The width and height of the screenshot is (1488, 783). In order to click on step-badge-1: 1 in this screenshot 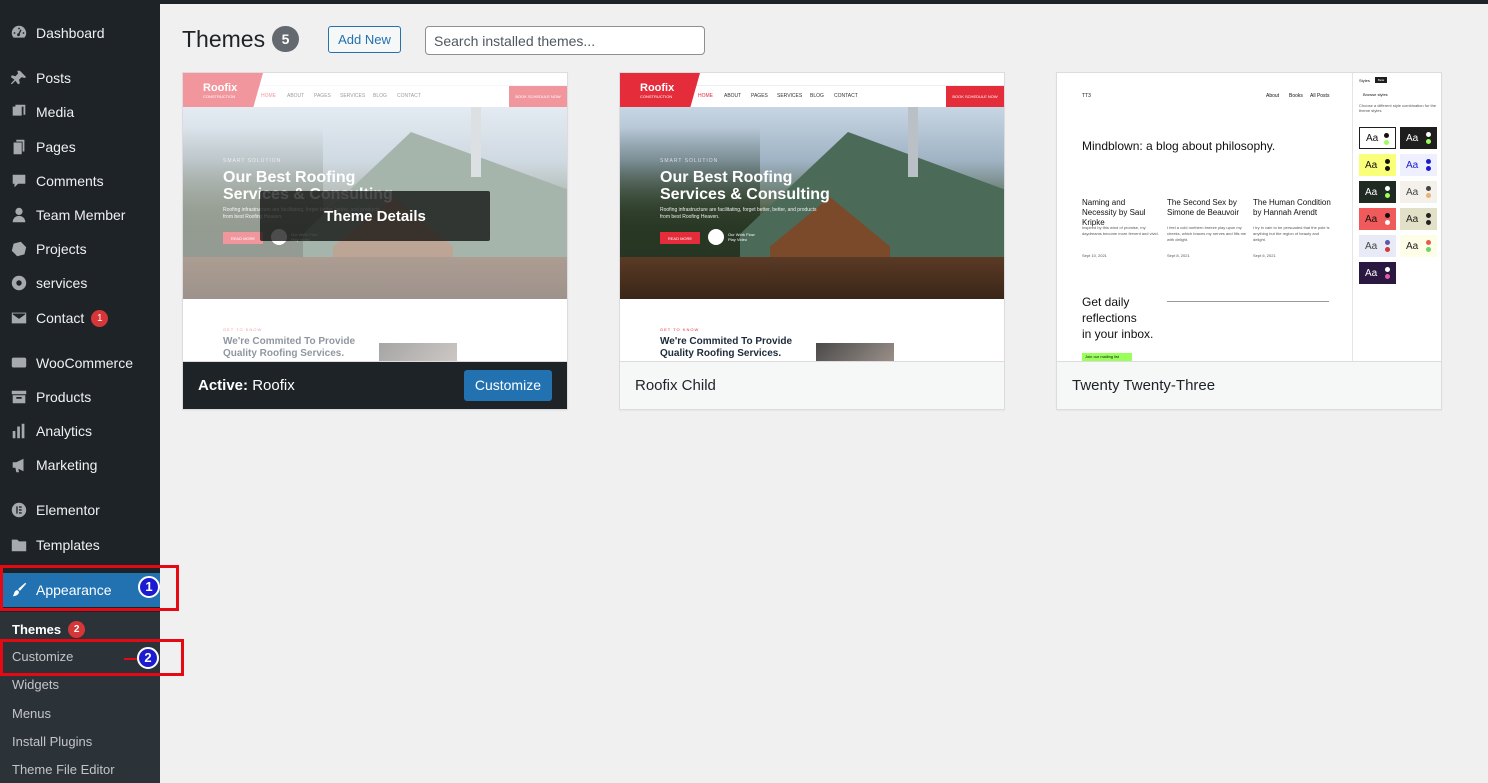, I will do `click(149, 587)`.